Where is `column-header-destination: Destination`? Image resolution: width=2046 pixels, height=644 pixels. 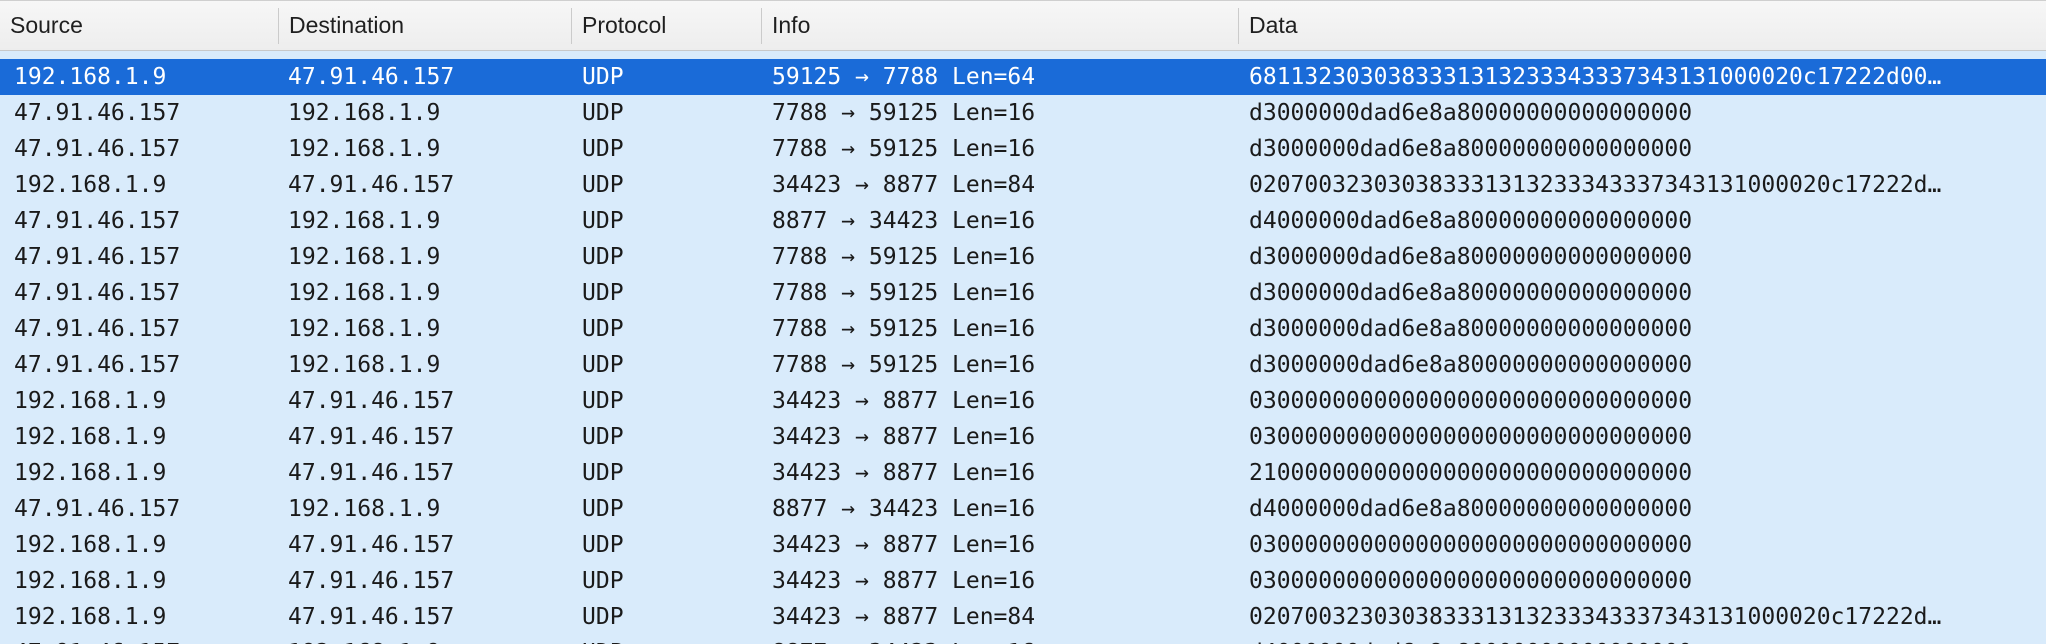
column-header-destination: Destination is located at coordinates (425, 25).